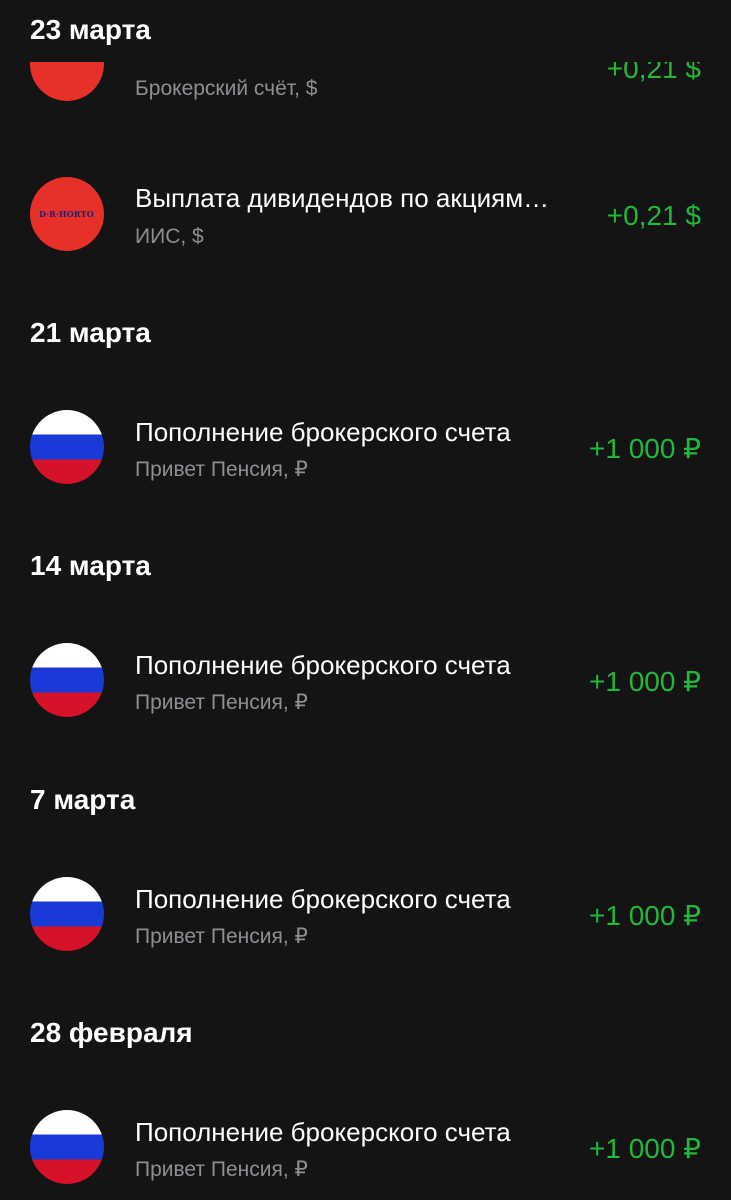 Image resolution: width=731 pixels, height=1200 pixels. What do you see at coordinates (90, 565) in the screenshot?
I see `date-header: 14 марта` at bounding box center [90, 565].